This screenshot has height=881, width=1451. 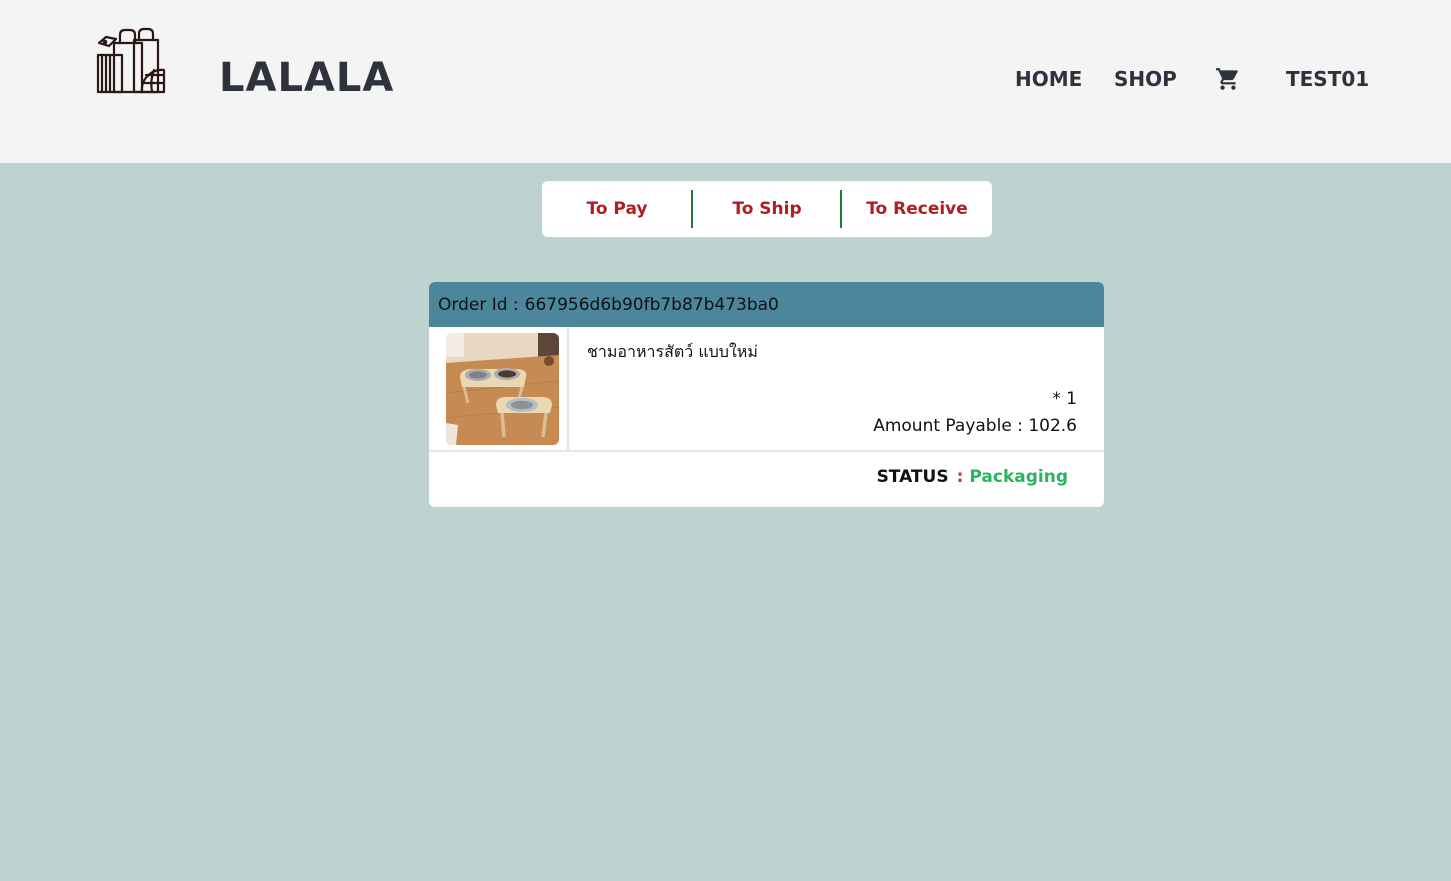 I want to click on order-id-label: Order Id :, so click(x=478, y=304).